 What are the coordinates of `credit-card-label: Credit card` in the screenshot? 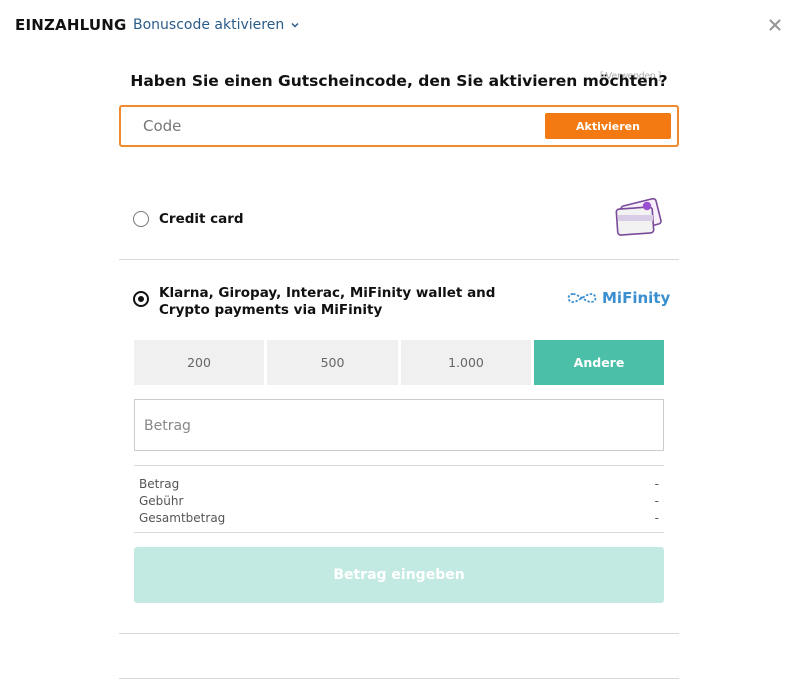 It's located at (201, 219).